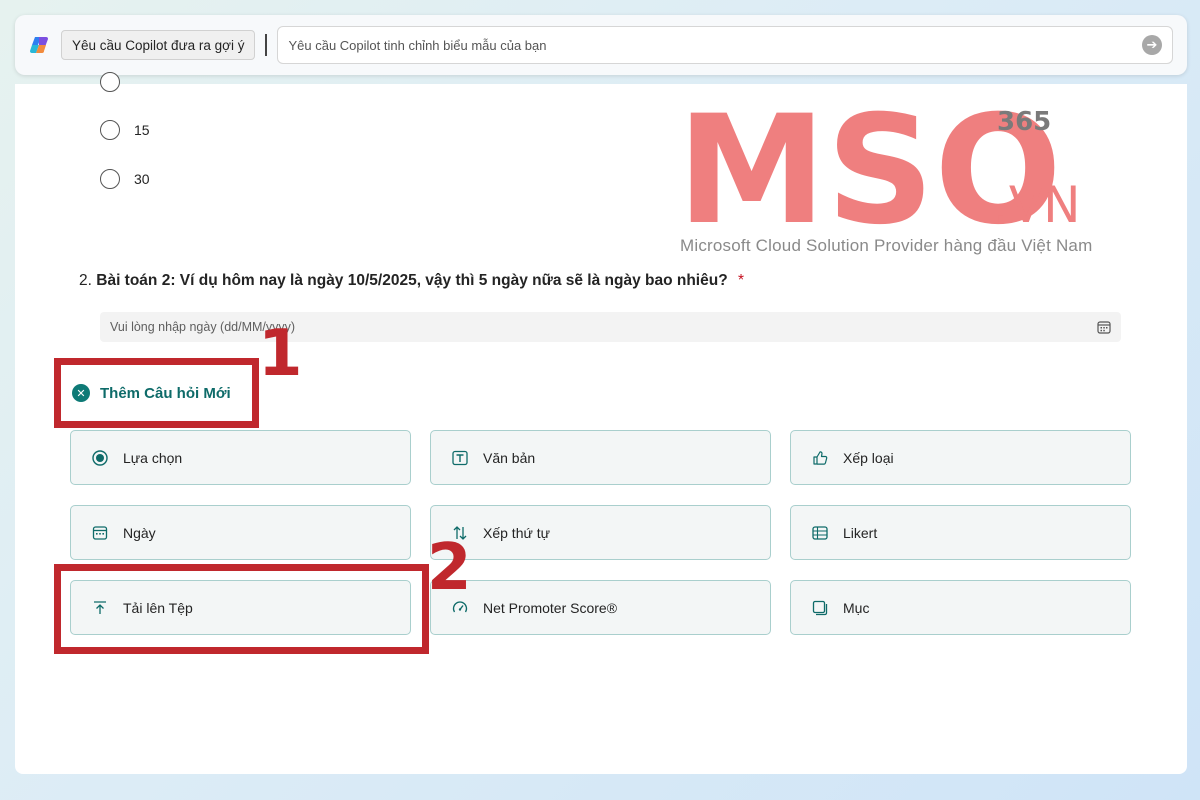 Image resolution: width=1200 pixels, height=800 pixels. What do you see at coordinates (460, 458) in the screenshot?
I see `text-box-icon` at bounding box center [460, 458].